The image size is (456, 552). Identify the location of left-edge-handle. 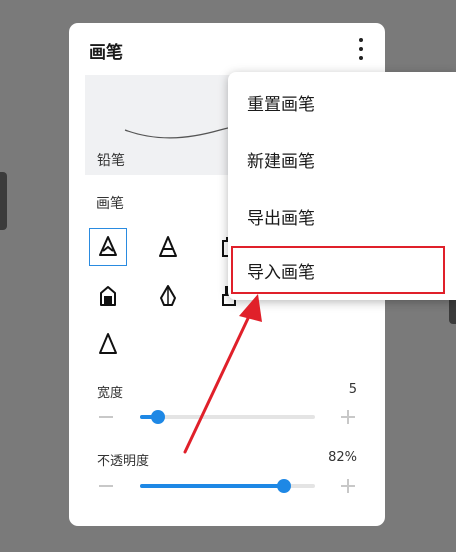
(3, 201).